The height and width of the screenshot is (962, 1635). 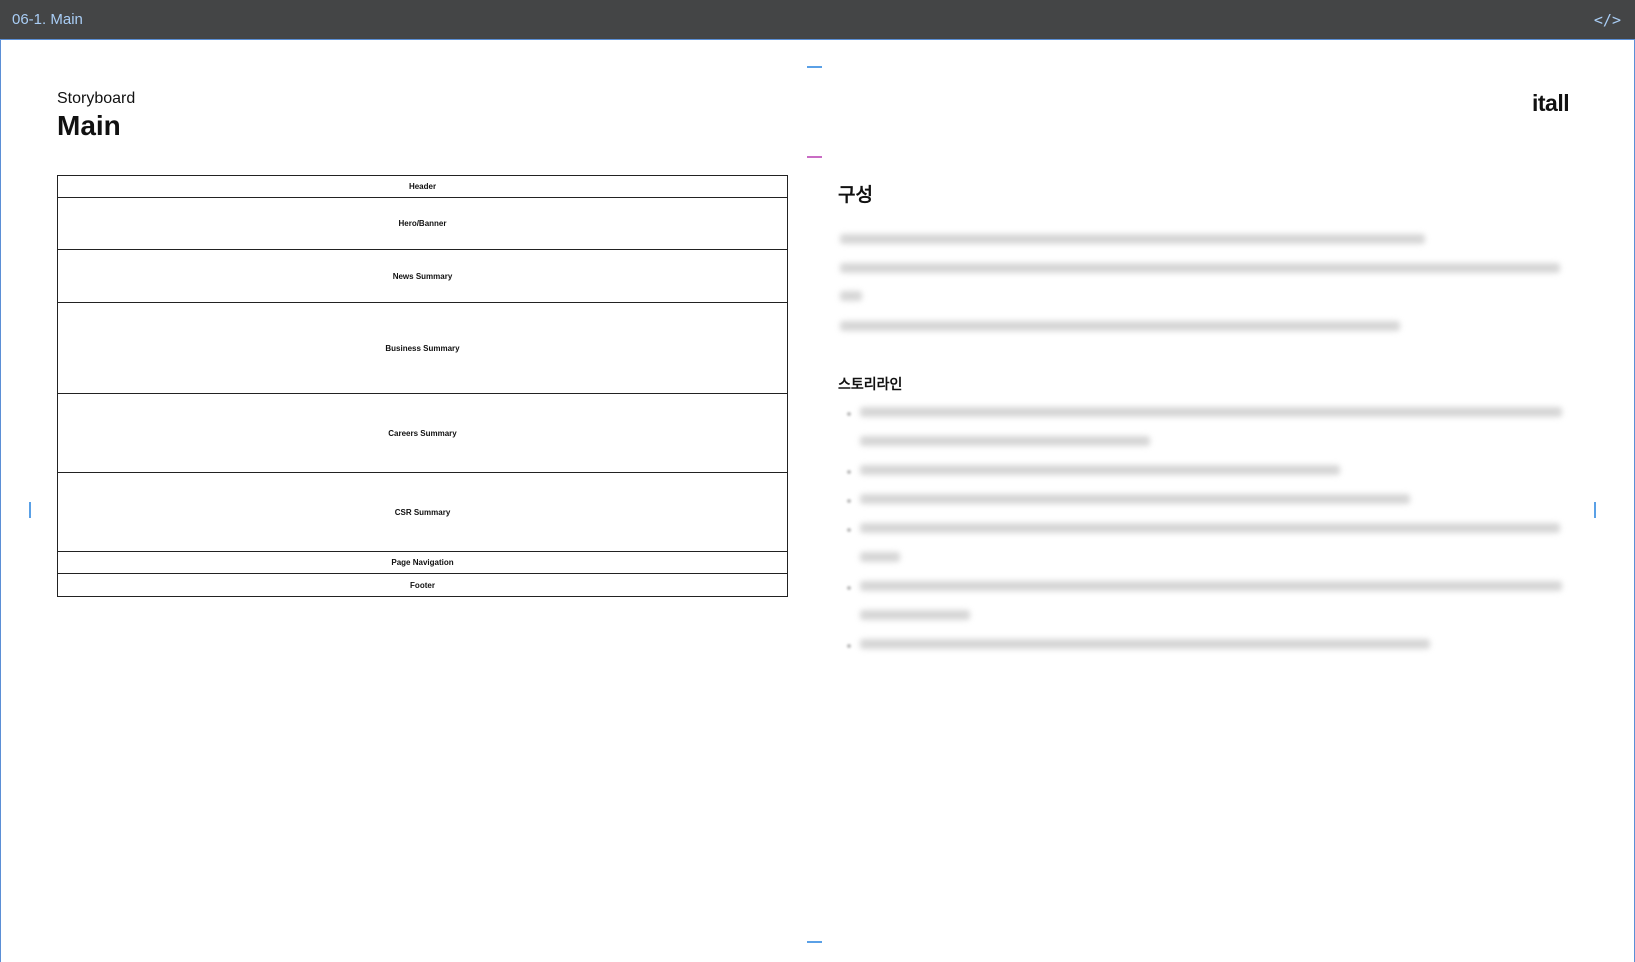 I want to click on guide-right, so click(x=1595, y=510).